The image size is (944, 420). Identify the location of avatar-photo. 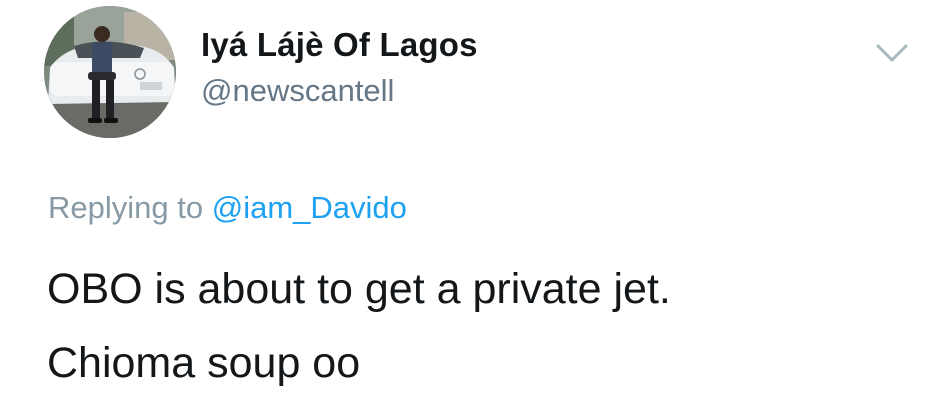
(110, 72).